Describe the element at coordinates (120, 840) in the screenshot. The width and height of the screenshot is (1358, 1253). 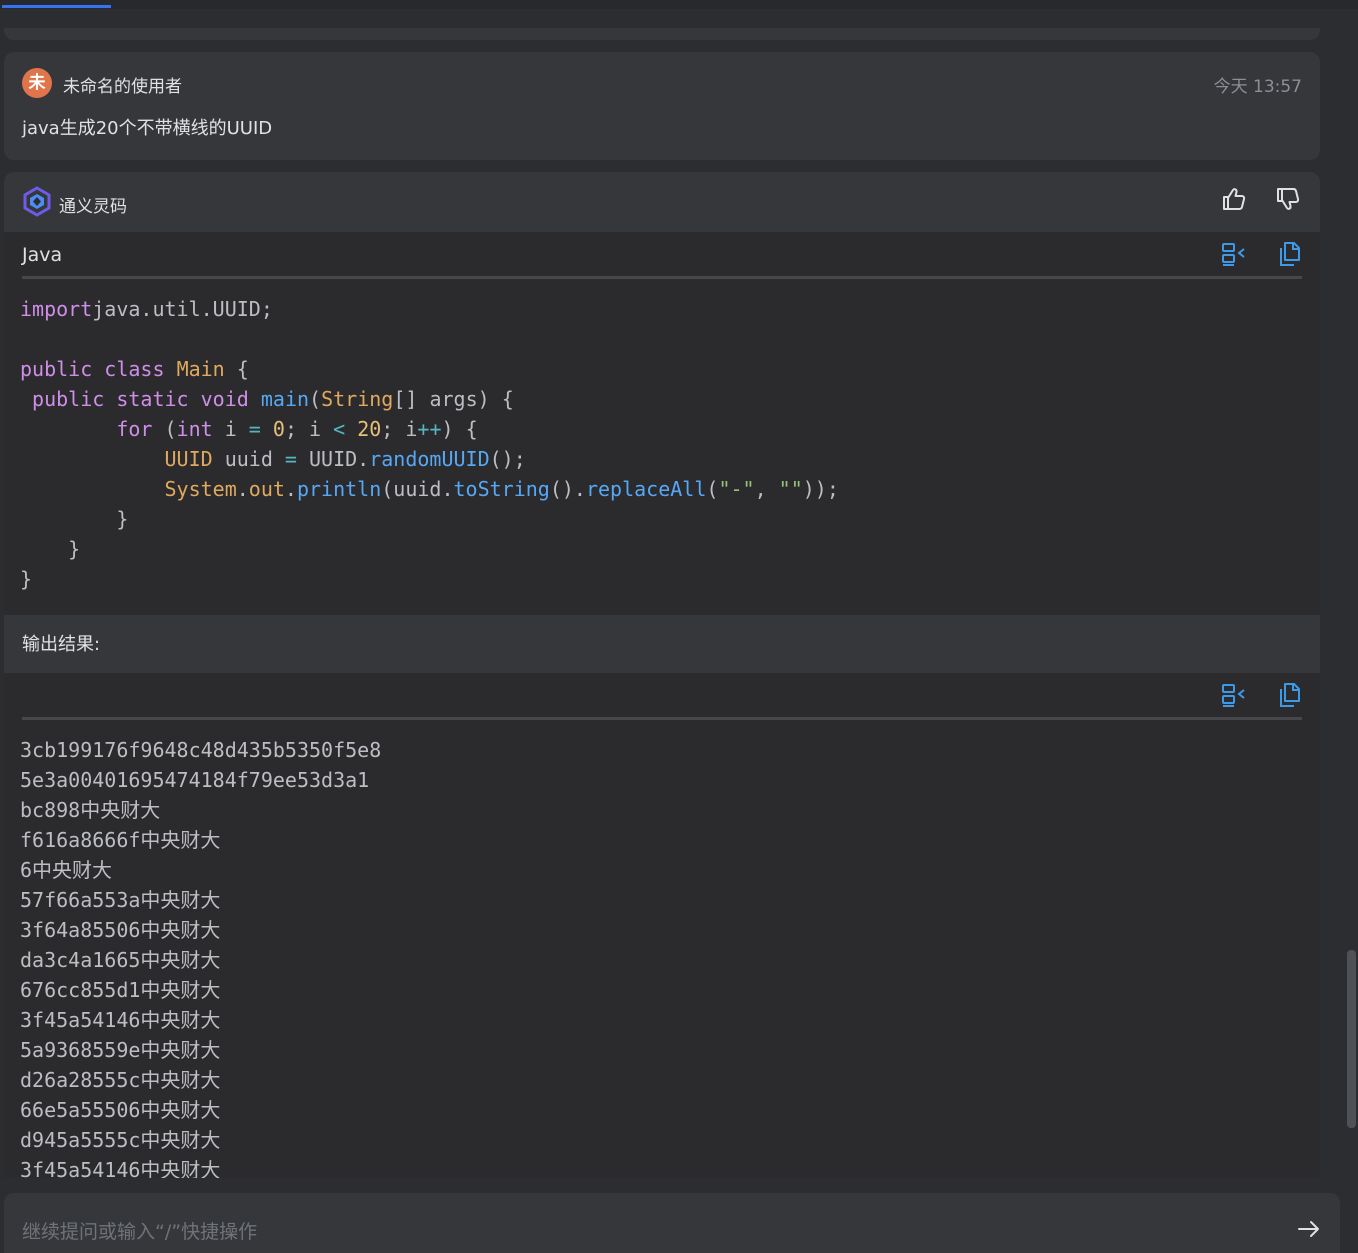
I see `output-line: f616a8666f中央财大` at that location.